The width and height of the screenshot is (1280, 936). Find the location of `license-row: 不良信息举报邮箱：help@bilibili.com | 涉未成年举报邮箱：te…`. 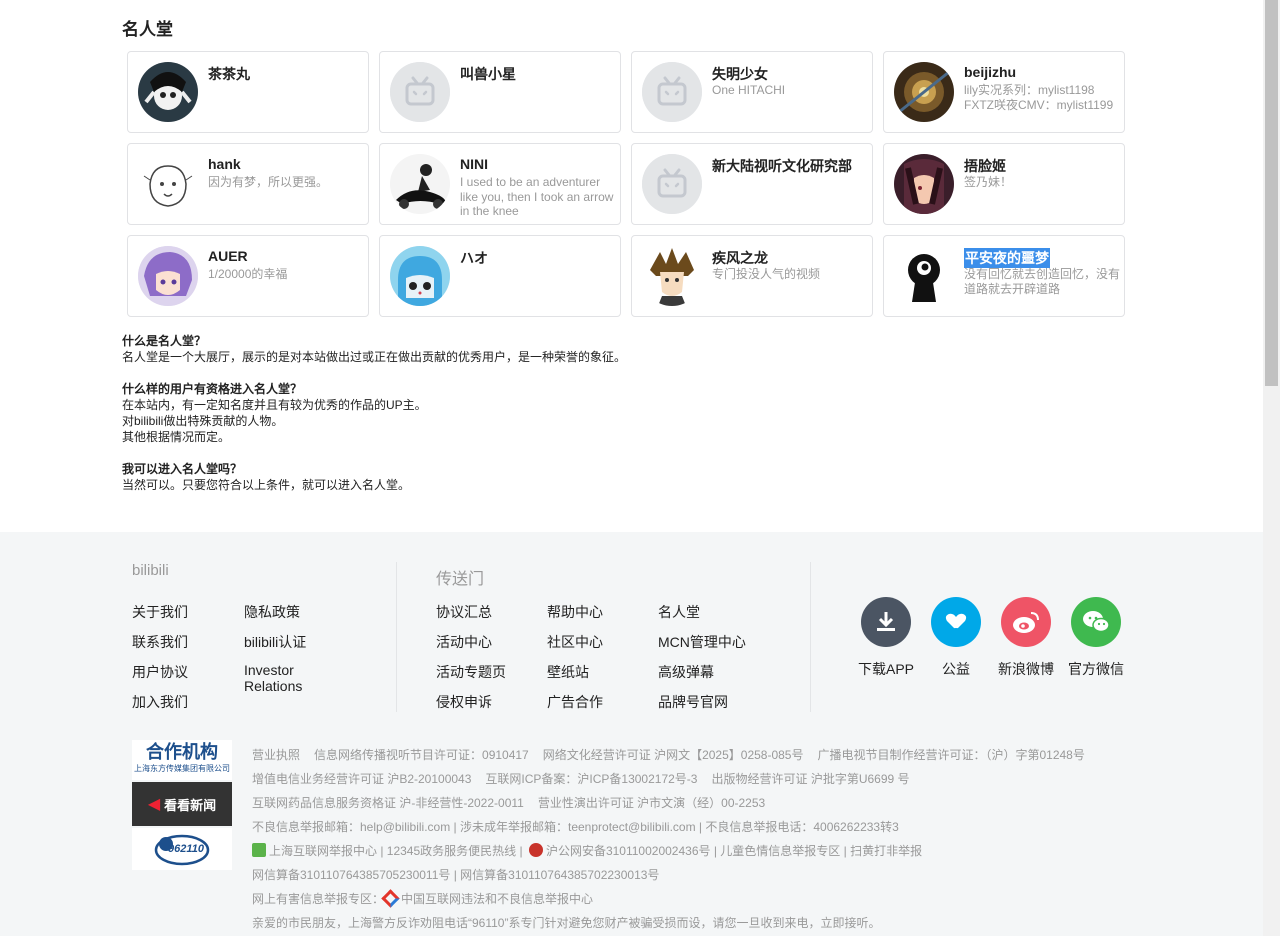

license-row: 不良信息举报邮箱：help@bilibili.com | 涉未成年举报邮箱：te… is located at coordinates (575, 826).